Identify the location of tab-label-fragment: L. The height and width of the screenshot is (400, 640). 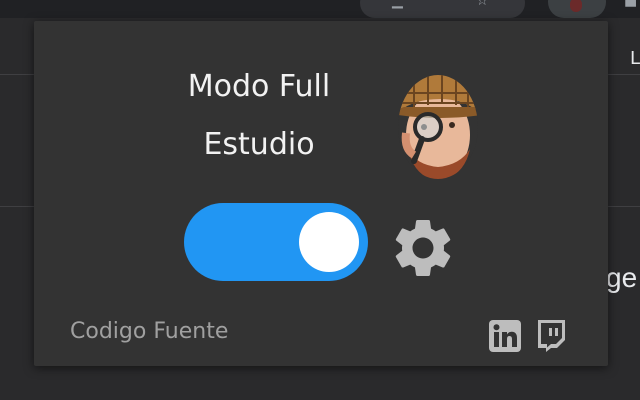
(635, 58).